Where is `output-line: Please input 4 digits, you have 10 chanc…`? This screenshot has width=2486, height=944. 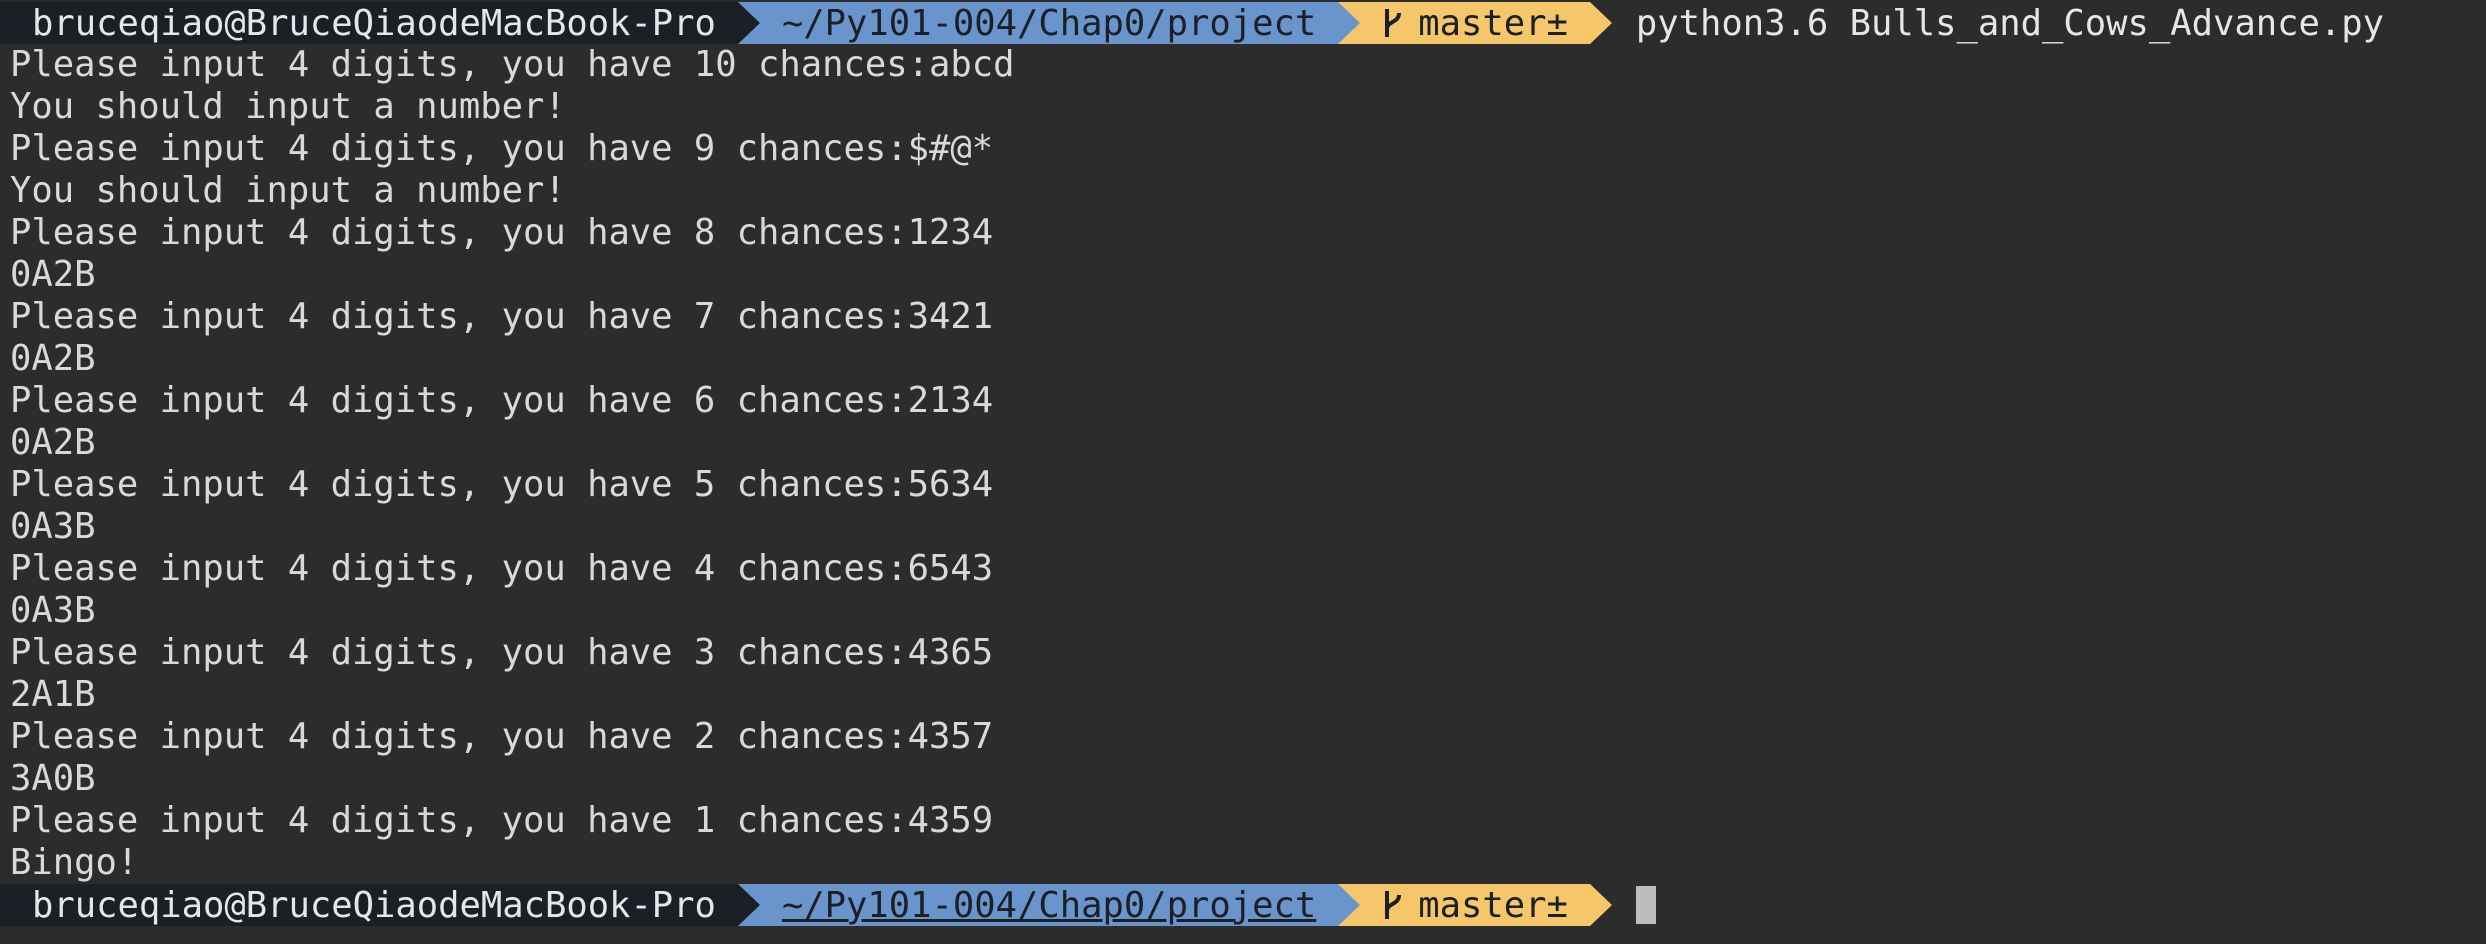 output-line: Please input 4 digits, you have 10 chanc… is located at coordinates (512, 64).